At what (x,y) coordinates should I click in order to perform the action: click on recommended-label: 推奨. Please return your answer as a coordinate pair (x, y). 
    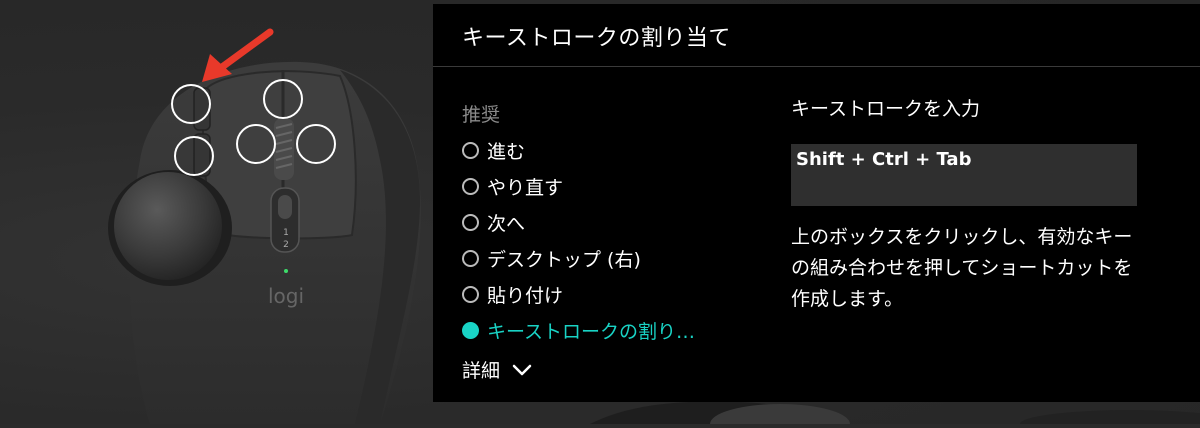
    Looking at the image, I should click on (481, 115).